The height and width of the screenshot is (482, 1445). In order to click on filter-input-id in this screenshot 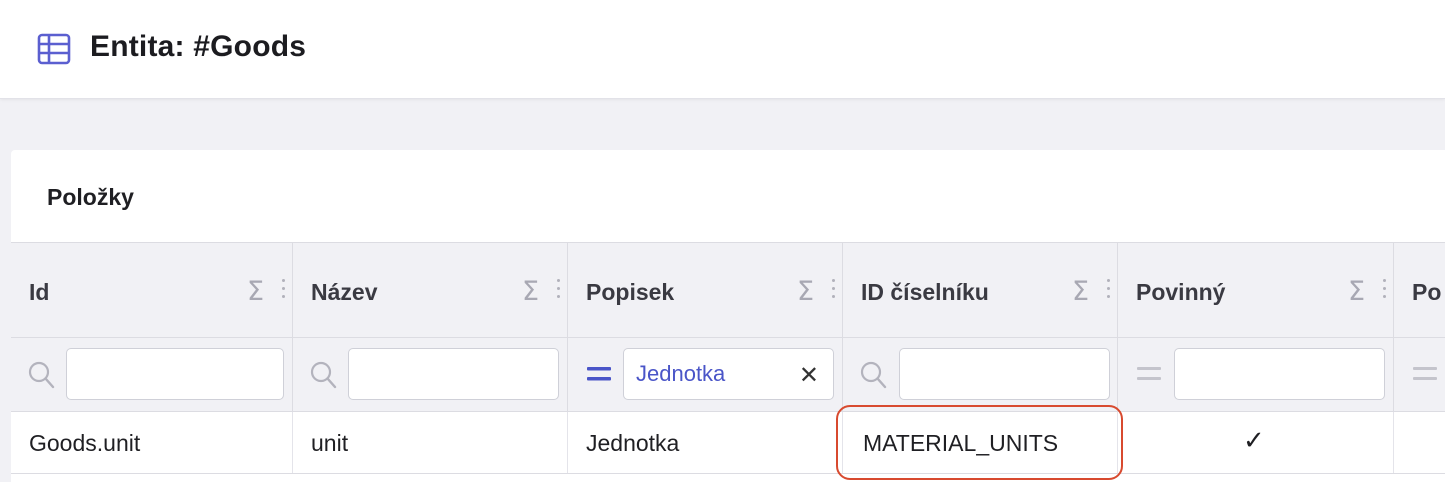, I will do `click(175, 374)`.